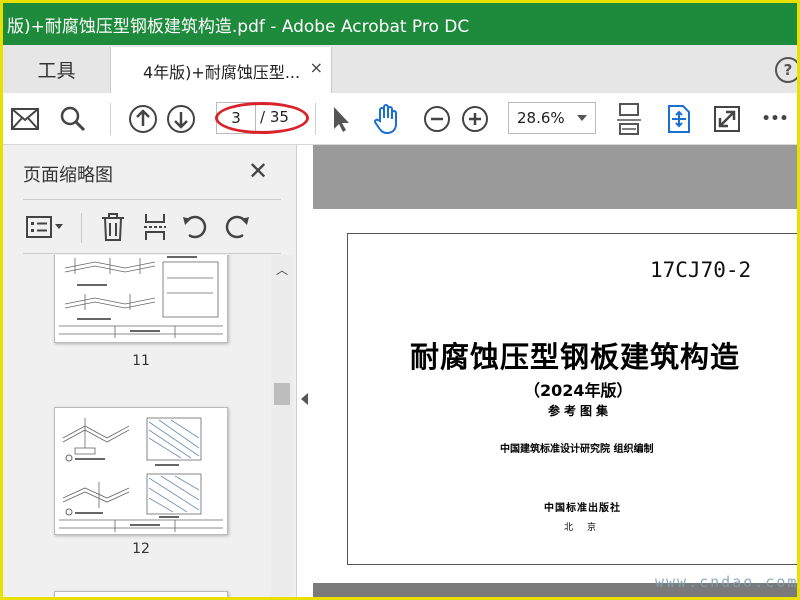  I want to click on hand-tool-icon, so click(387, 119).